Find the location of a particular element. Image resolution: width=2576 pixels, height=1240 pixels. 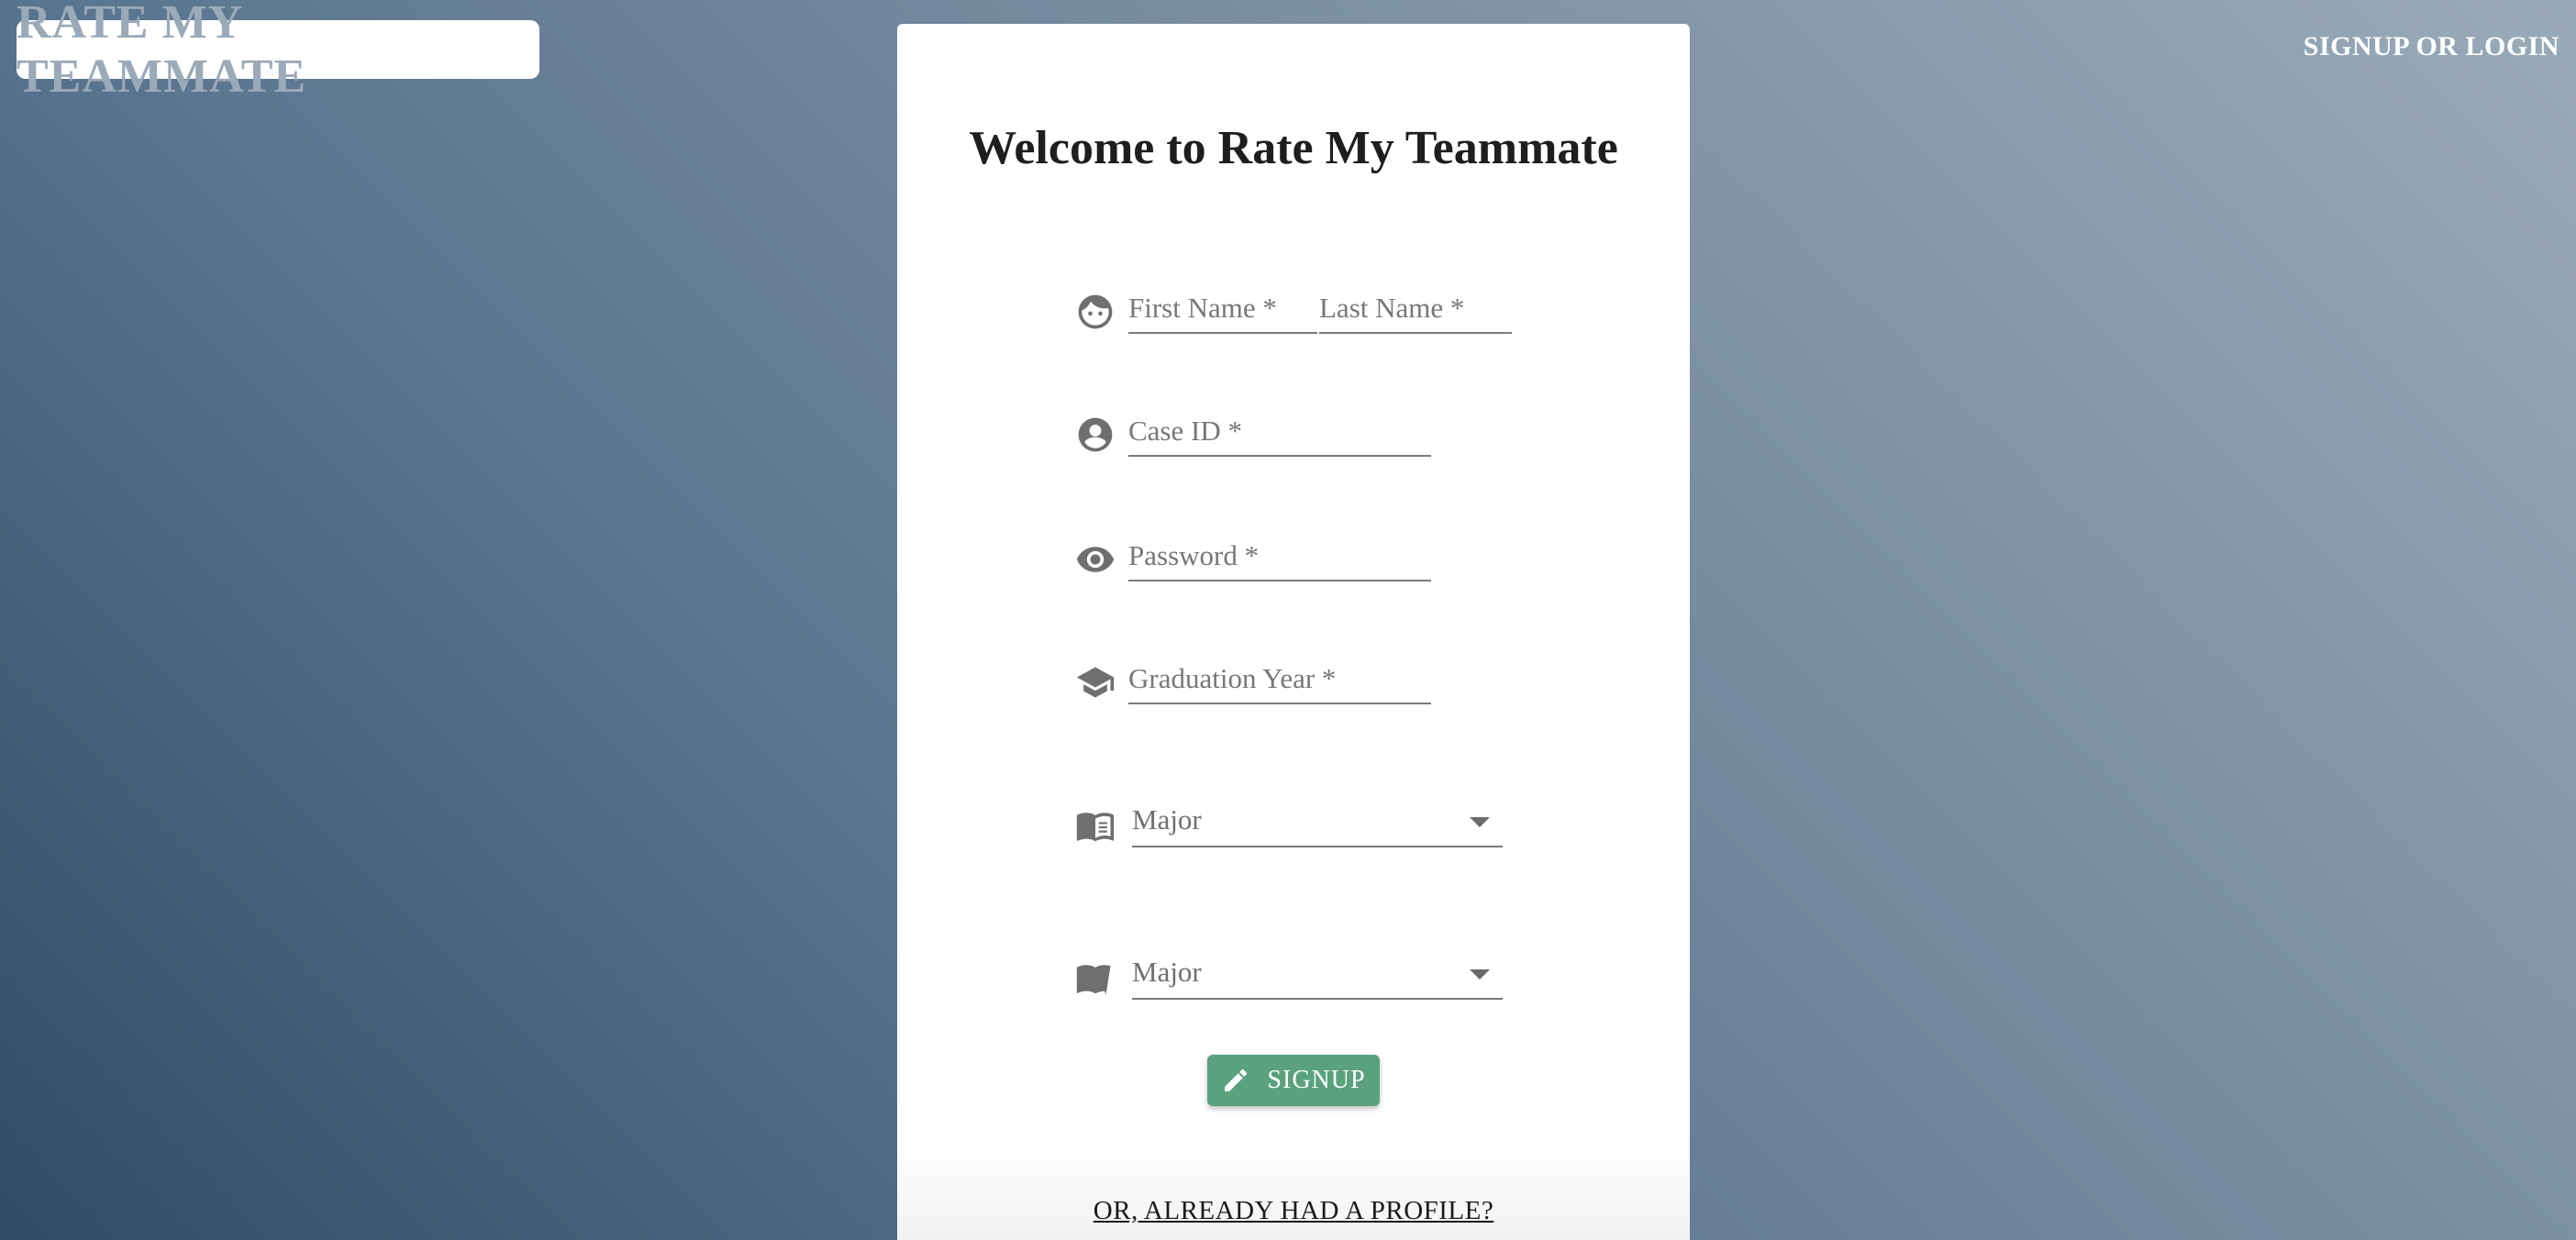

last-name-input is located at coordinates (1415, 308).